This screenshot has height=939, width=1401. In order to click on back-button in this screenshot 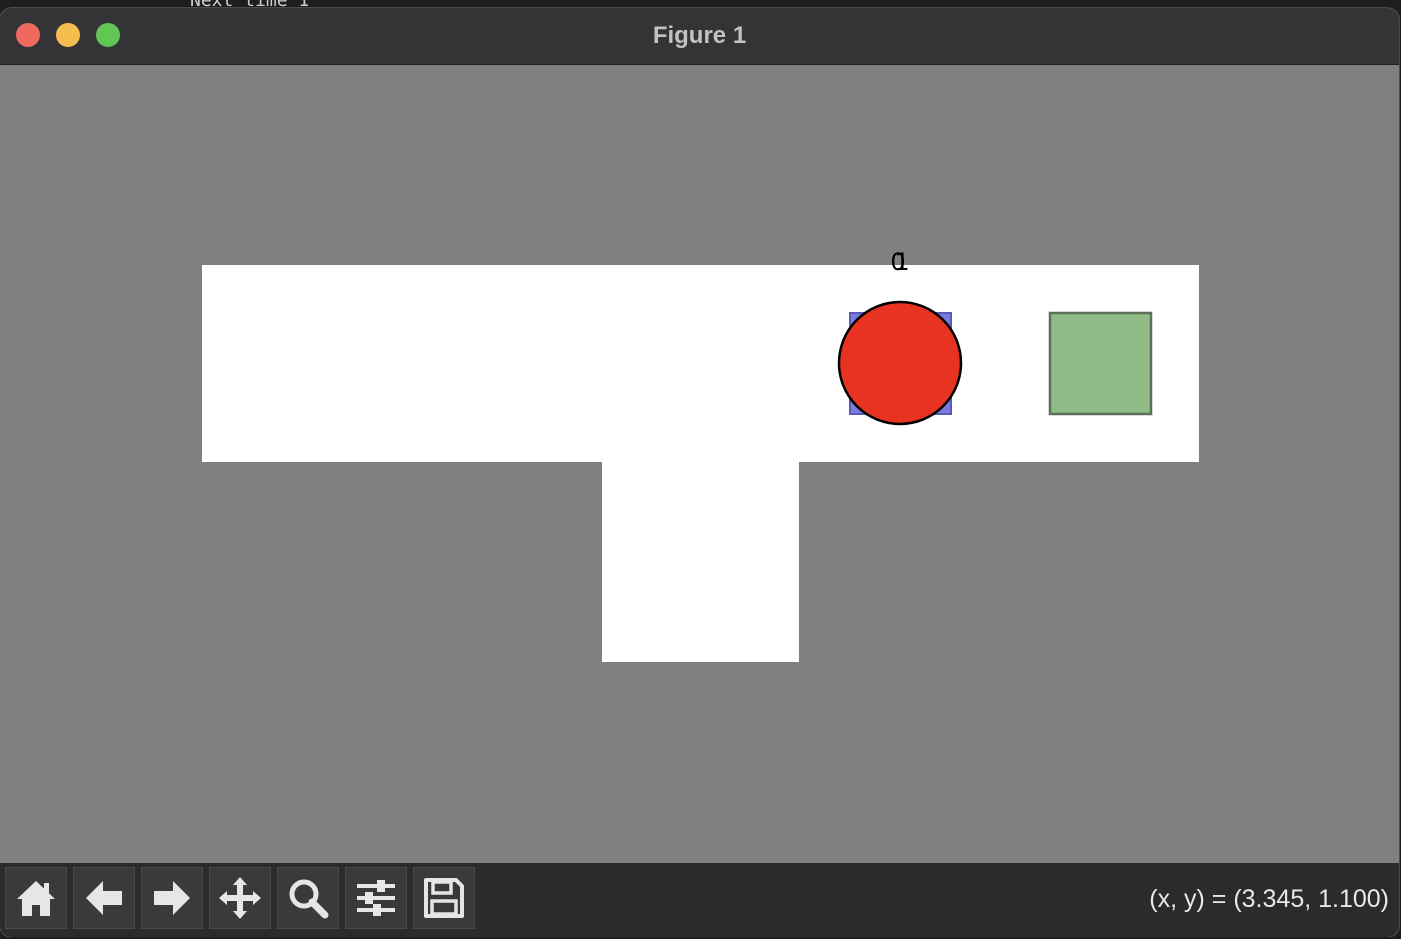, I will do `click(104, 898)`.